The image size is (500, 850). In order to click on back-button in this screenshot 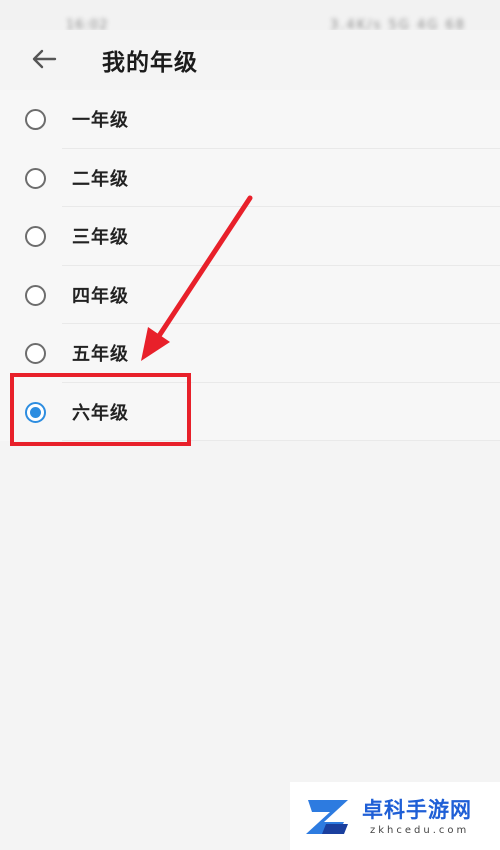, I will do `click(44, 59)`.